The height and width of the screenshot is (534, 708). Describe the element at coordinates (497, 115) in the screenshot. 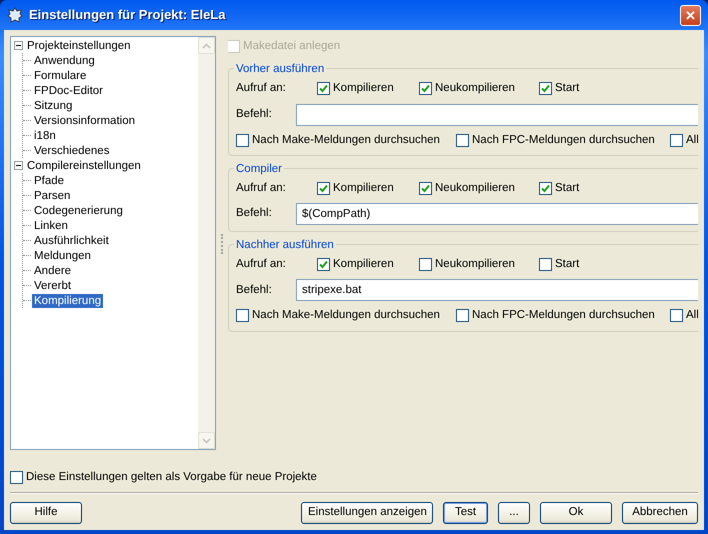

I see `command-field` at that location.